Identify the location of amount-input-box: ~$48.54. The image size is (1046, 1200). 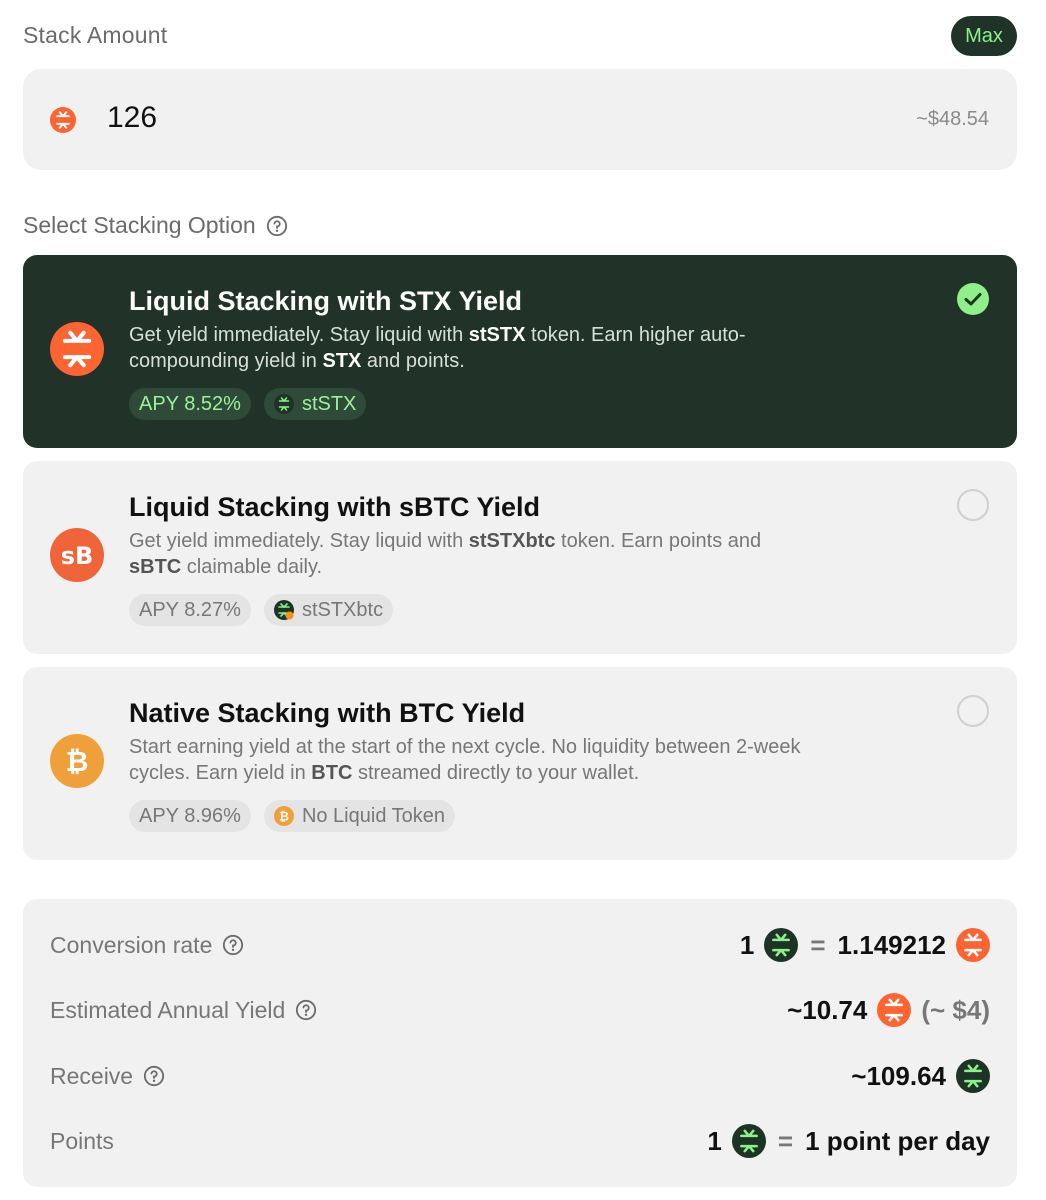
(520, 119).